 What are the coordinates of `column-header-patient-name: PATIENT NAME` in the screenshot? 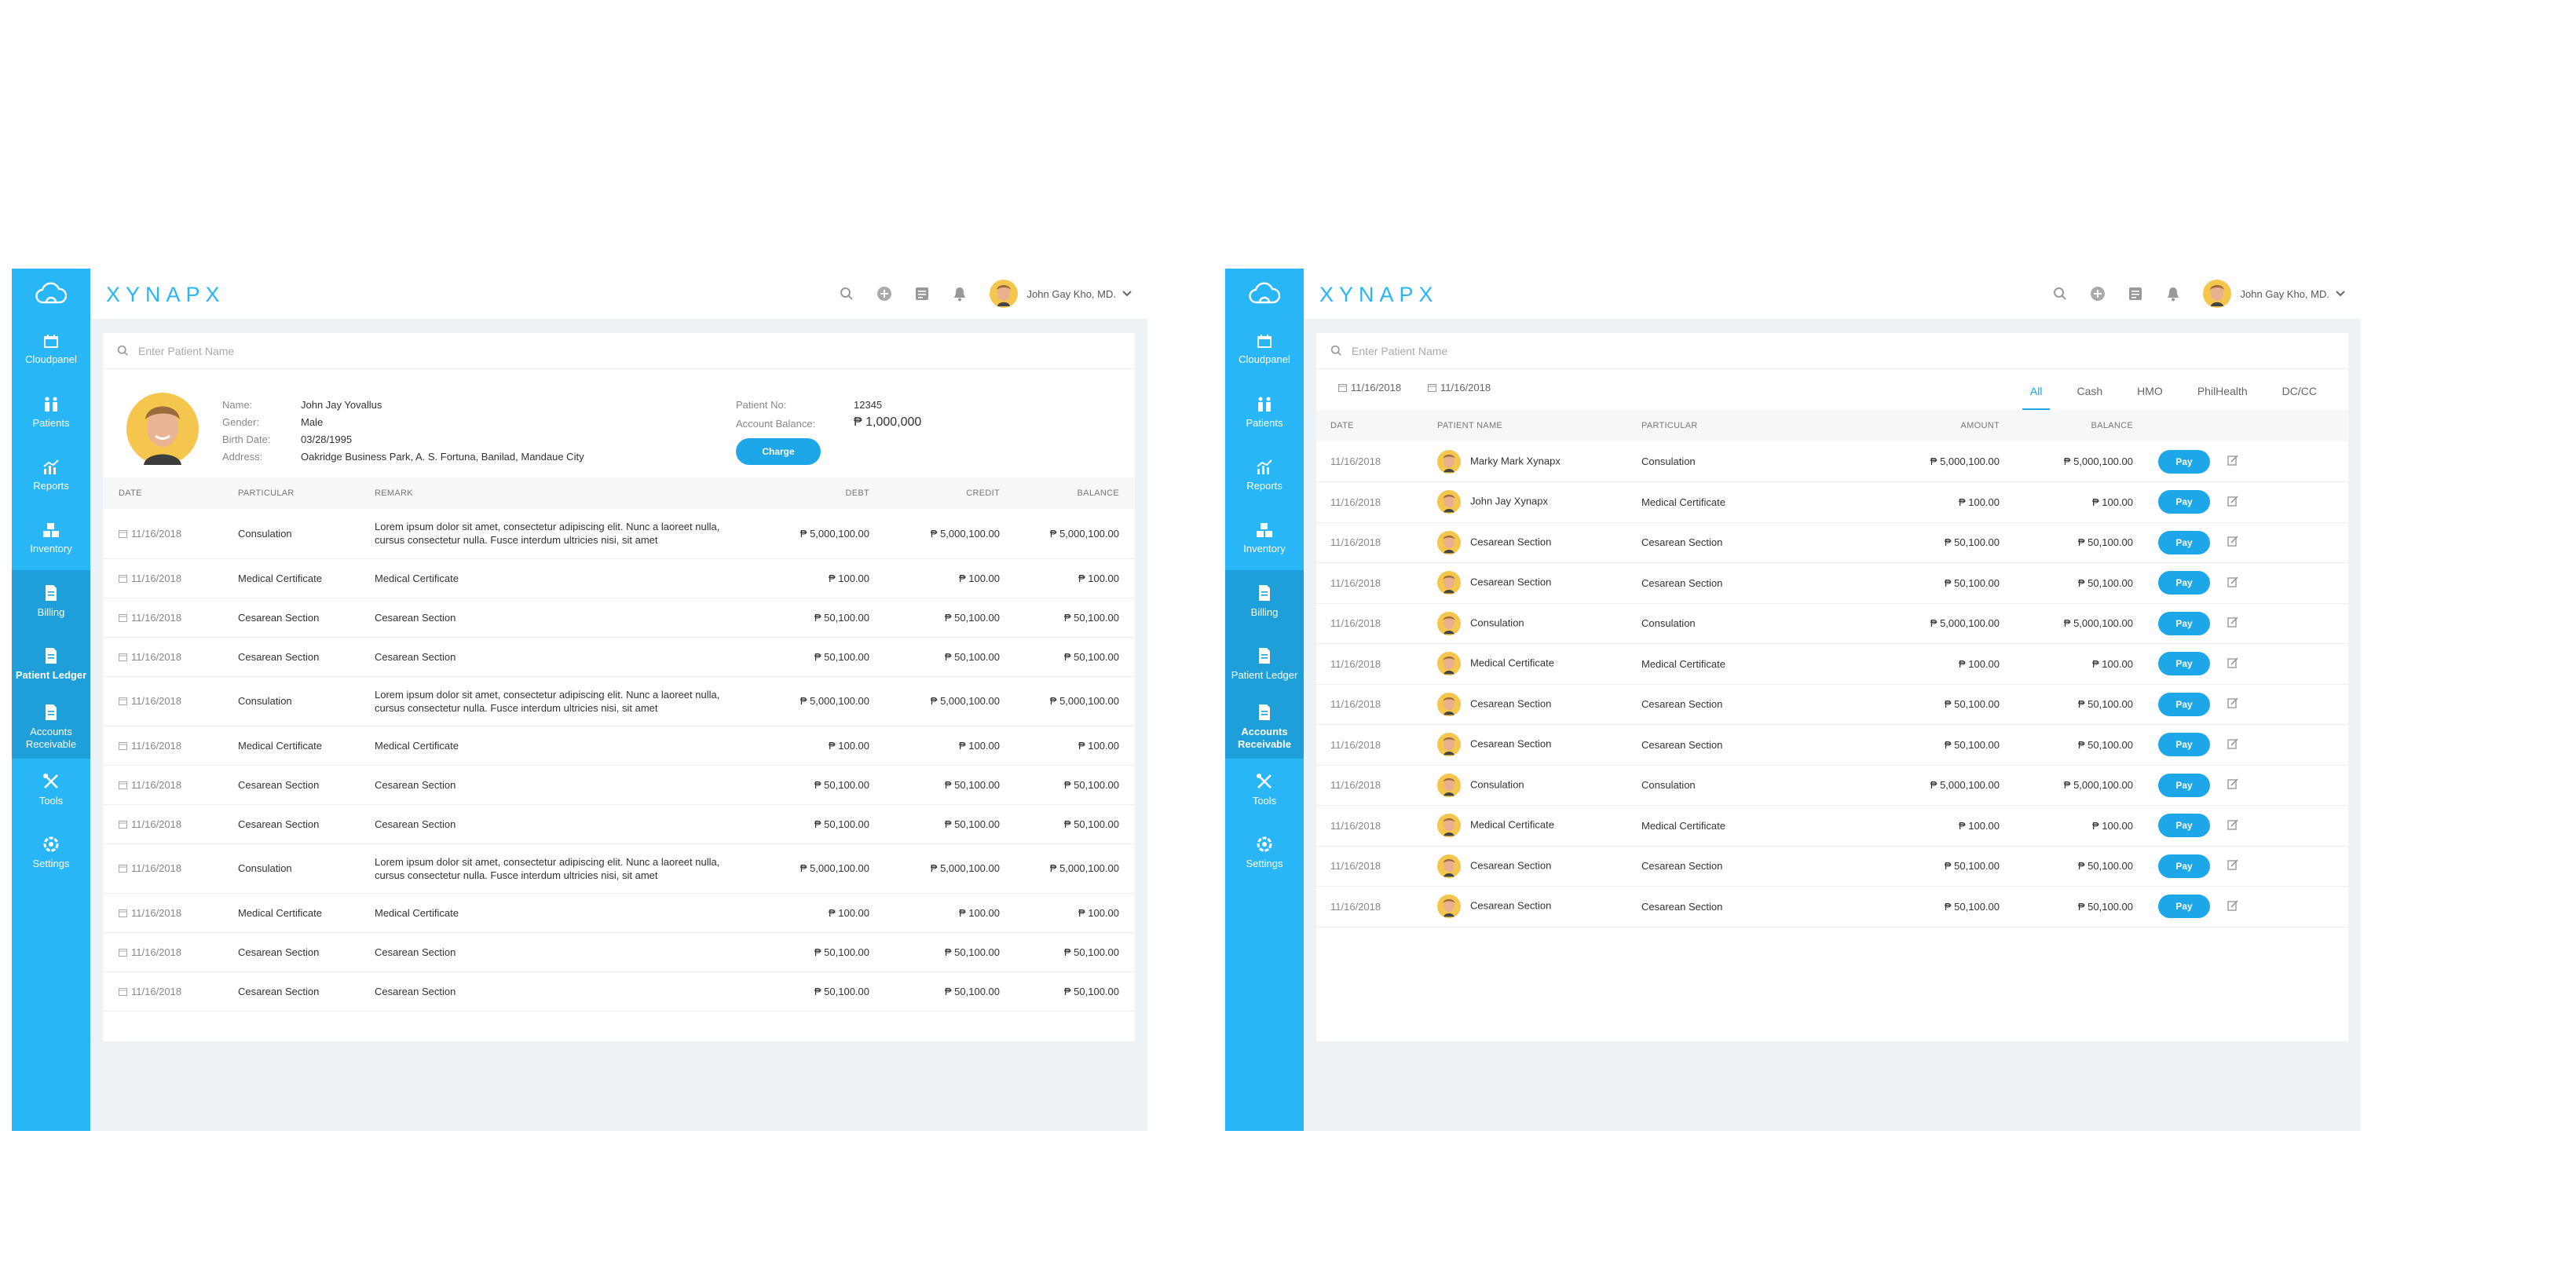 It's located at (1539, 425).